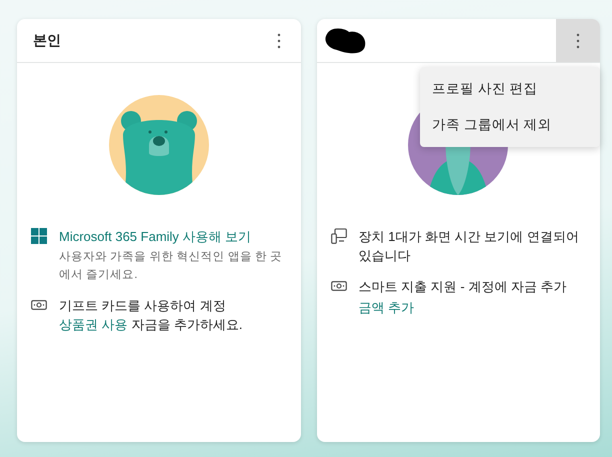  I want to click on item-text: 장치 1대가 화면 시간 보기에 연결되어 있습니다, so click(469, 246).